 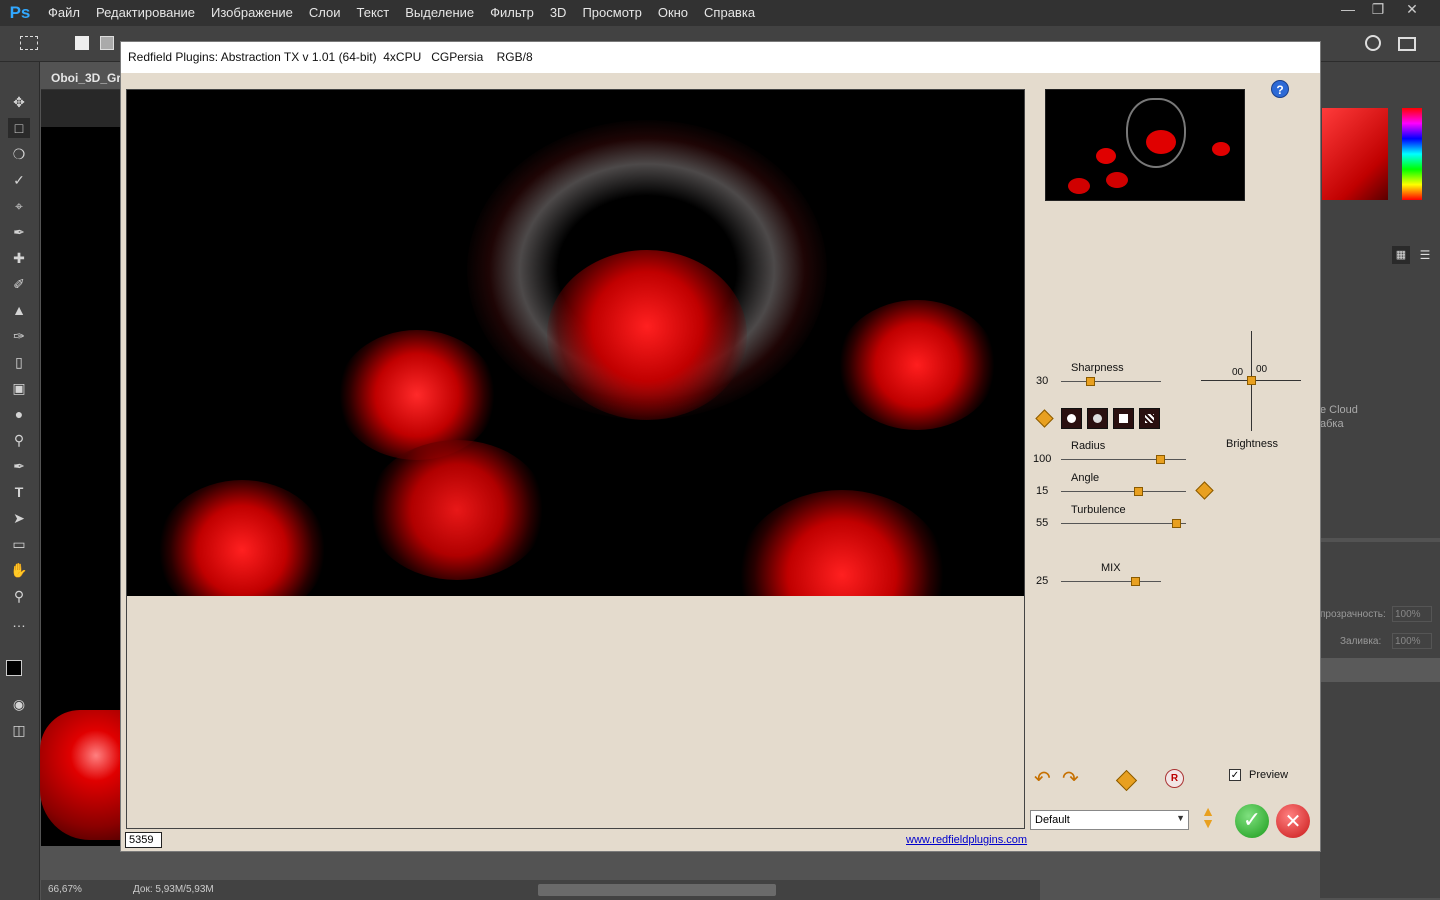 I want to click on bottom-right-heart-blob, so click(x=842, y=543).